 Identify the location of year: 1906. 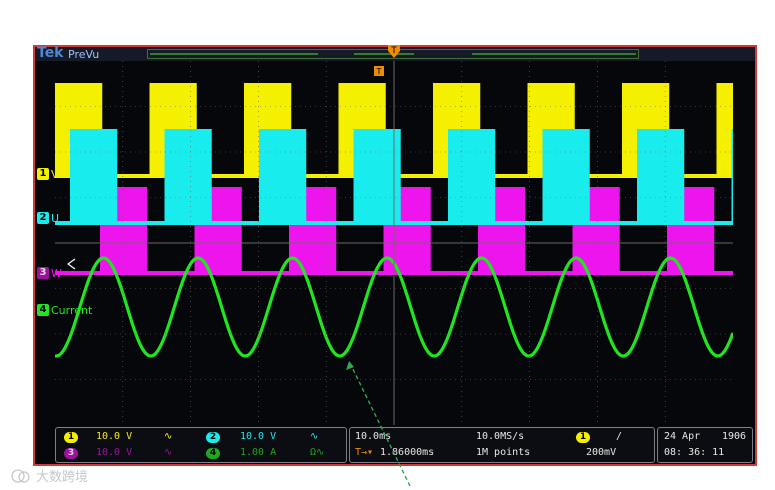
(734, 436).